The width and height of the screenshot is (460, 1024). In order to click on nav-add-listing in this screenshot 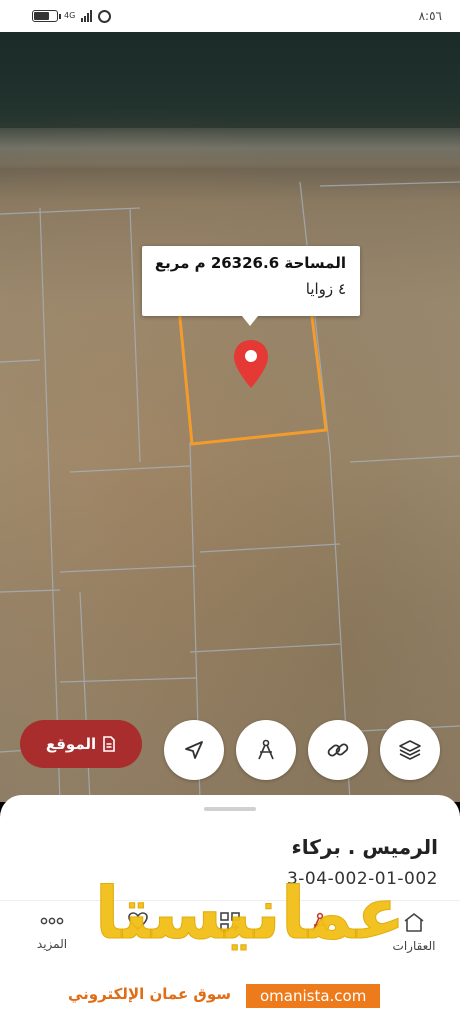, I will do `click(230, 922)`.